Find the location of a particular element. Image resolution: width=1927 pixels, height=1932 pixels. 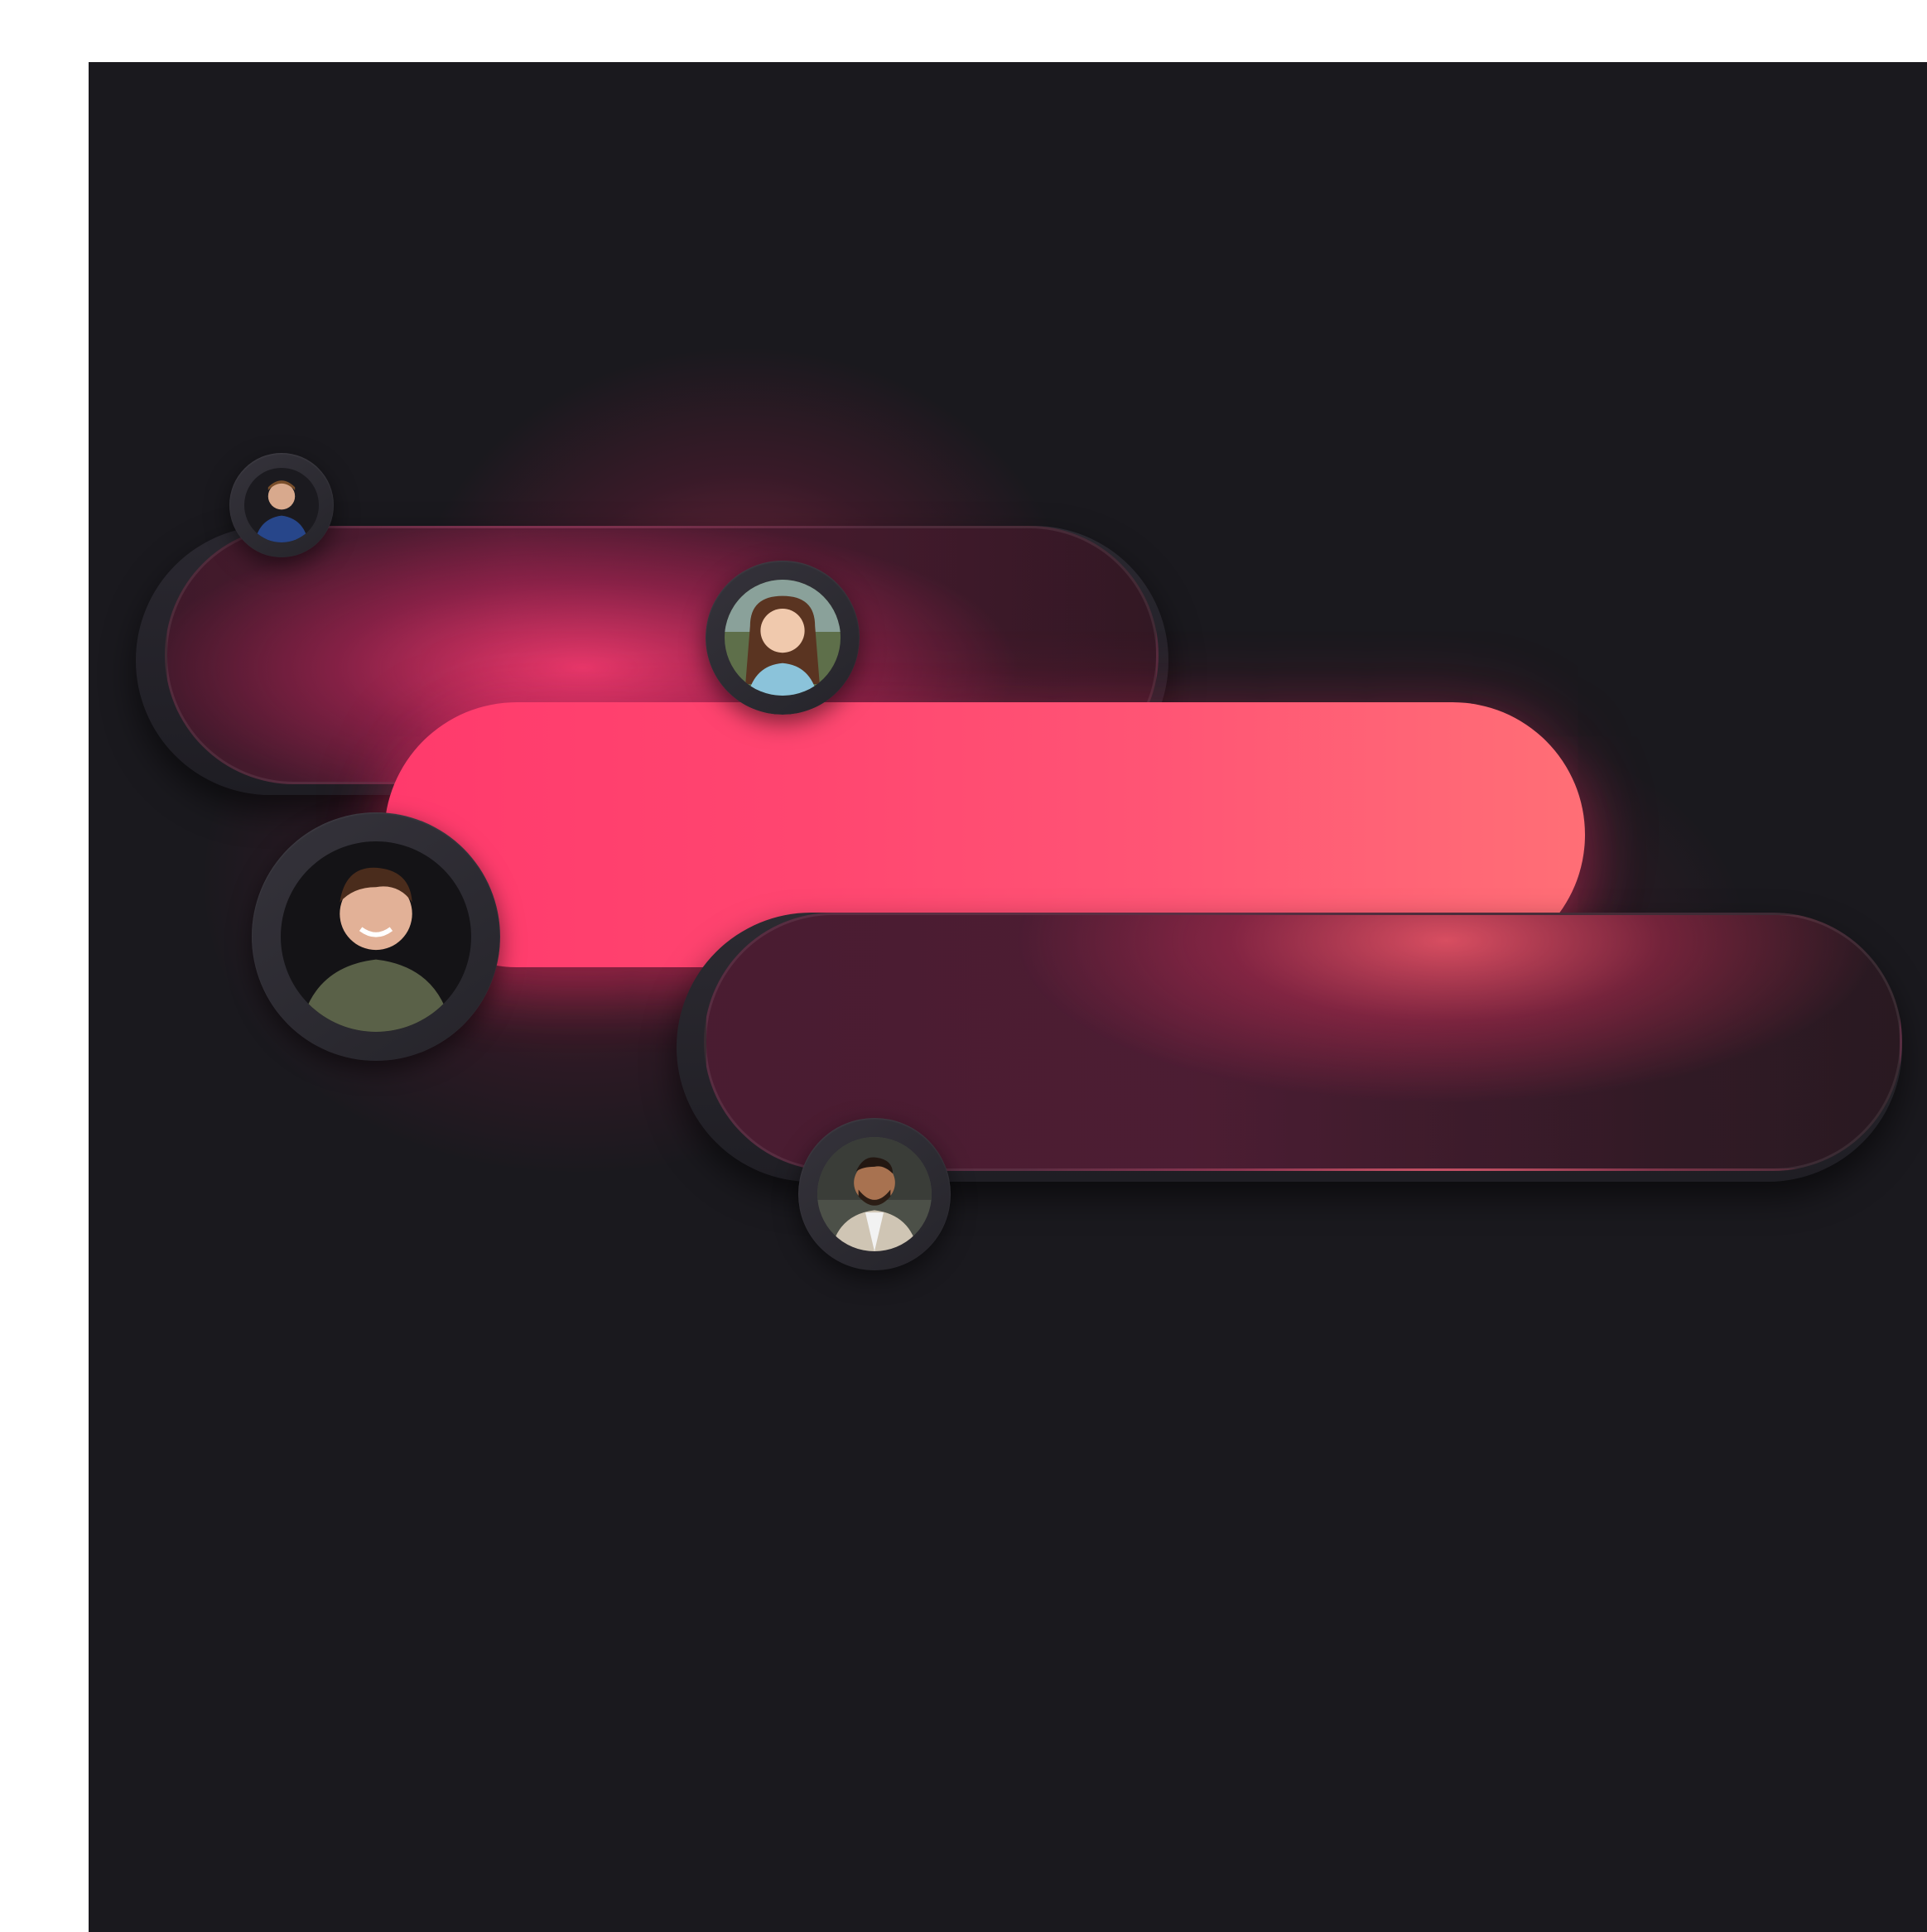

person-green-shirt-icon is located at coordinates (376, 936).